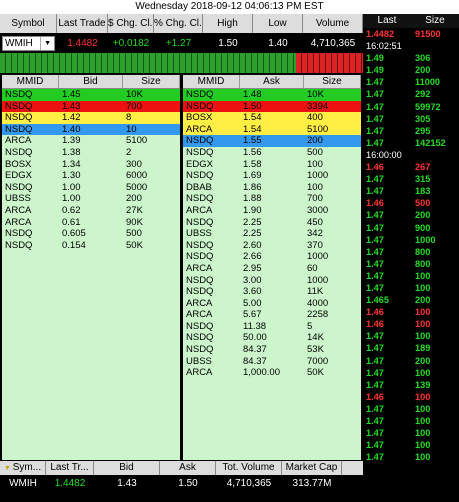 The image size is (459, 502). What do you see at coordinates (312, 468) in the screenshot?
I see `footer-col-mktcap: Market Cap` at bounding box center [312, 468].